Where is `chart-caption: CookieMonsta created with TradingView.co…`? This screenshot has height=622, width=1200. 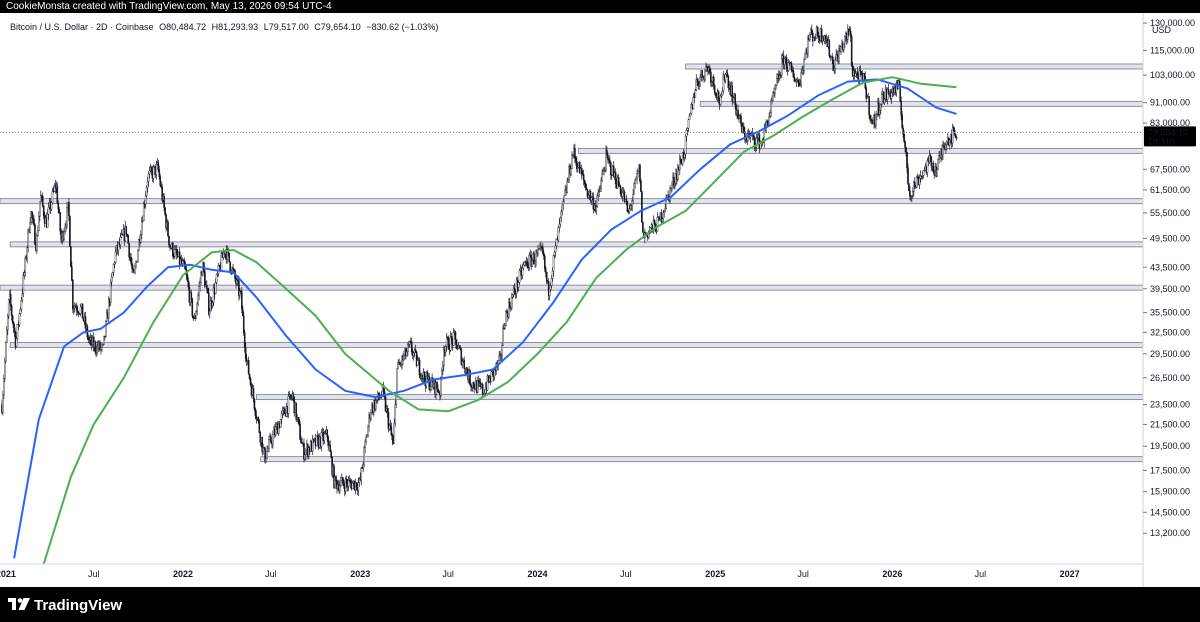 chart-caption: CookieMonsta created with TradingView.co… is located at coordinates (169, 6).